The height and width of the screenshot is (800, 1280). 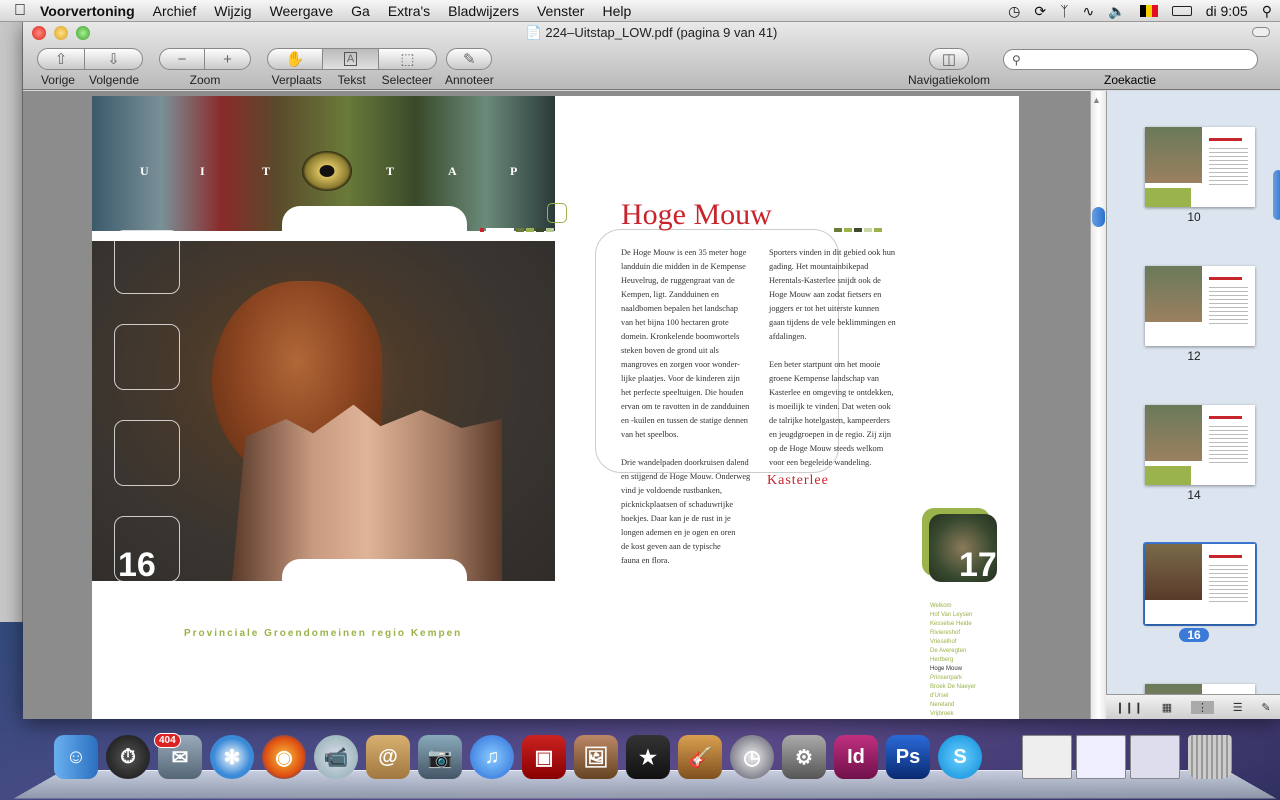 What do you see at coordinates (596, 757) in the screenshot?
I see `preview-icon: 🖼` at bounding box center [596, 757].